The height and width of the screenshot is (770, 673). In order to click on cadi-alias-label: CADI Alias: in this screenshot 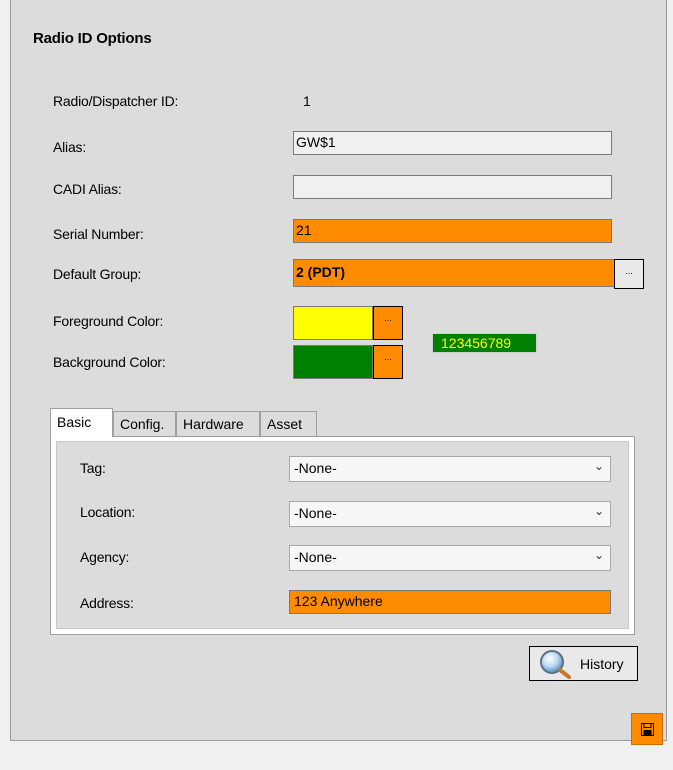, I will do `click(87, 189)`.